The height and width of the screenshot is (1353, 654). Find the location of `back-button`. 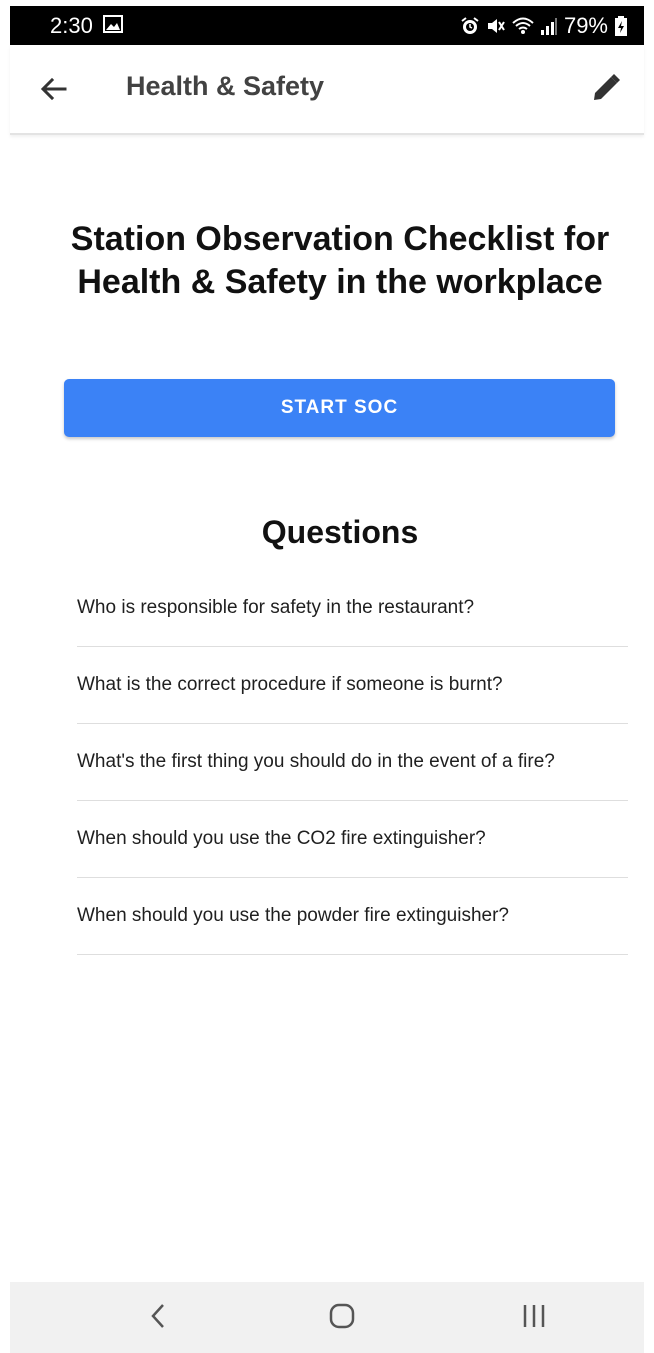

back-button is located at coordinates (54, 91).